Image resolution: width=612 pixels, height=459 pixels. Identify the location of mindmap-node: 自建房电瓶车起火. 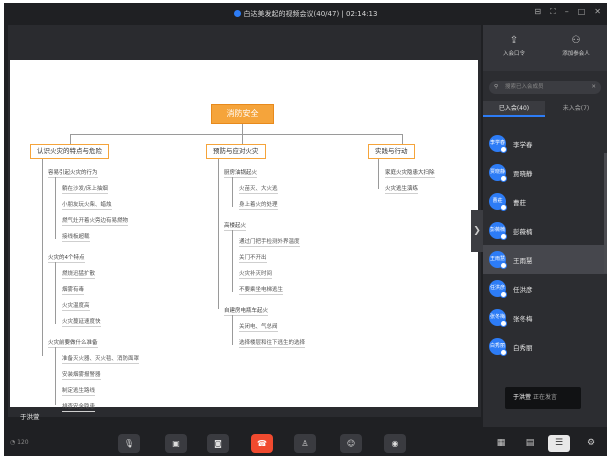
(246, 312).